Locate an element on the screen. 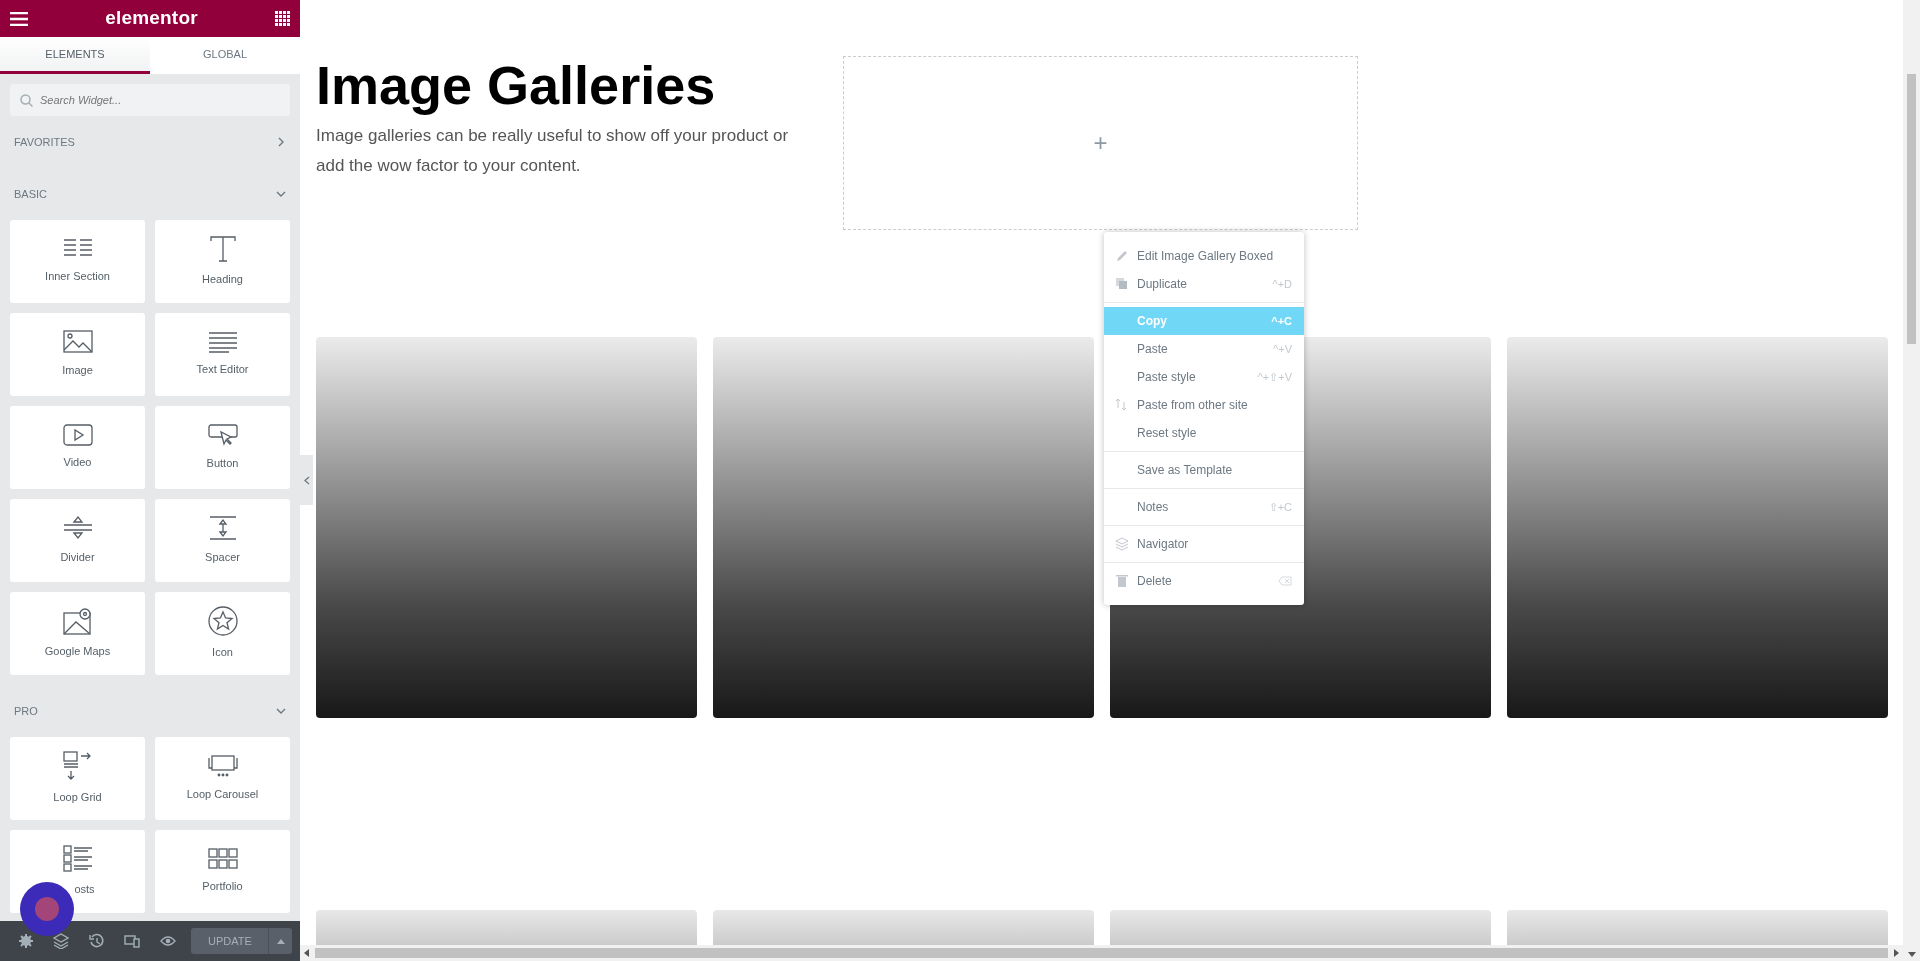 Image resolution: width=1920 pixels, height=961 pixels. collapse-handle is located at coordinates (306, 480).